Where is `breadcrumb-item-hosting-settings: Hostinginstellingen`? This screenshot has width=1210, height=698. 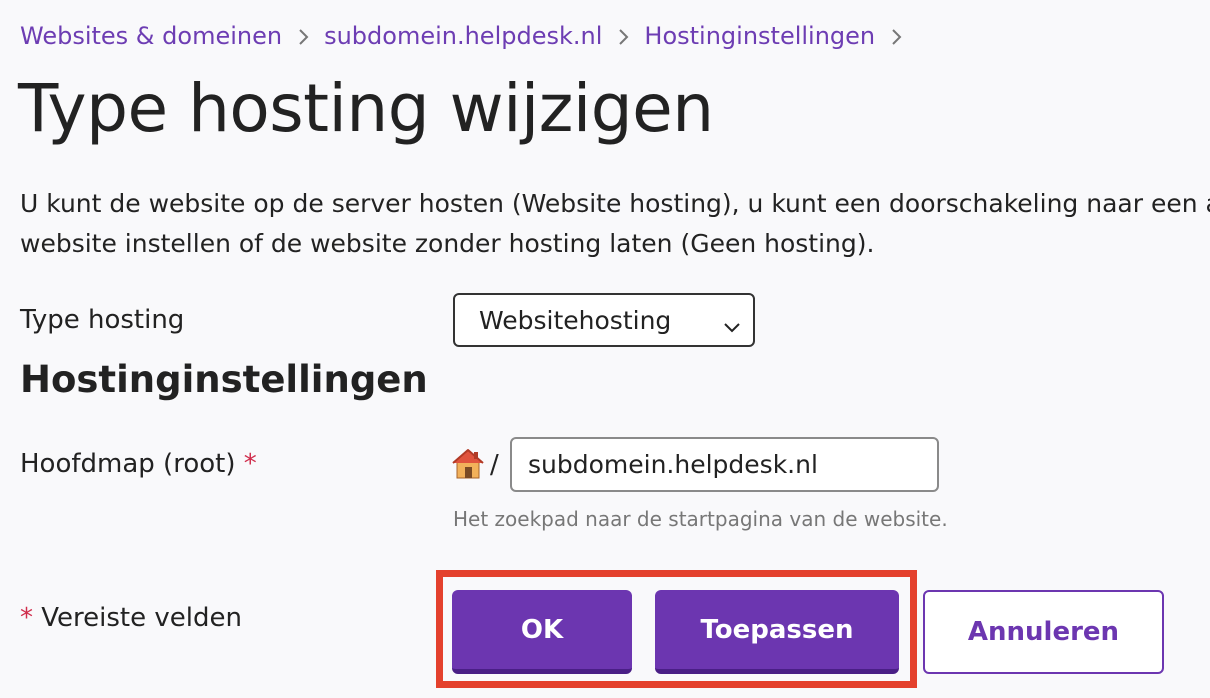
breadcrumb-item-hosting-settings: Hostinginstellingen is located at coordinates (759, 36).